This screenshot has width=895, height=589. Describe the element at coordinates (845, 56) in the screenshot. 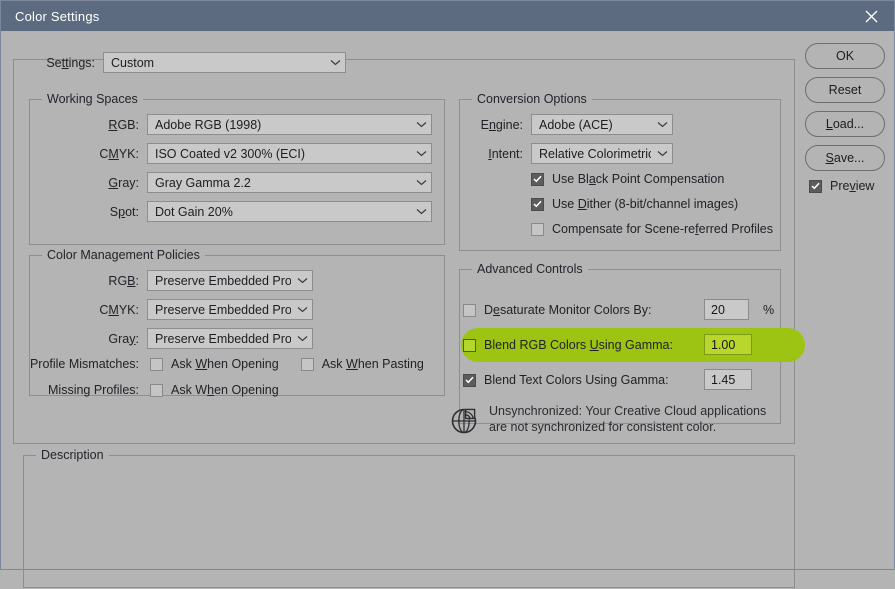

I see `ok-button: OK` at that location.